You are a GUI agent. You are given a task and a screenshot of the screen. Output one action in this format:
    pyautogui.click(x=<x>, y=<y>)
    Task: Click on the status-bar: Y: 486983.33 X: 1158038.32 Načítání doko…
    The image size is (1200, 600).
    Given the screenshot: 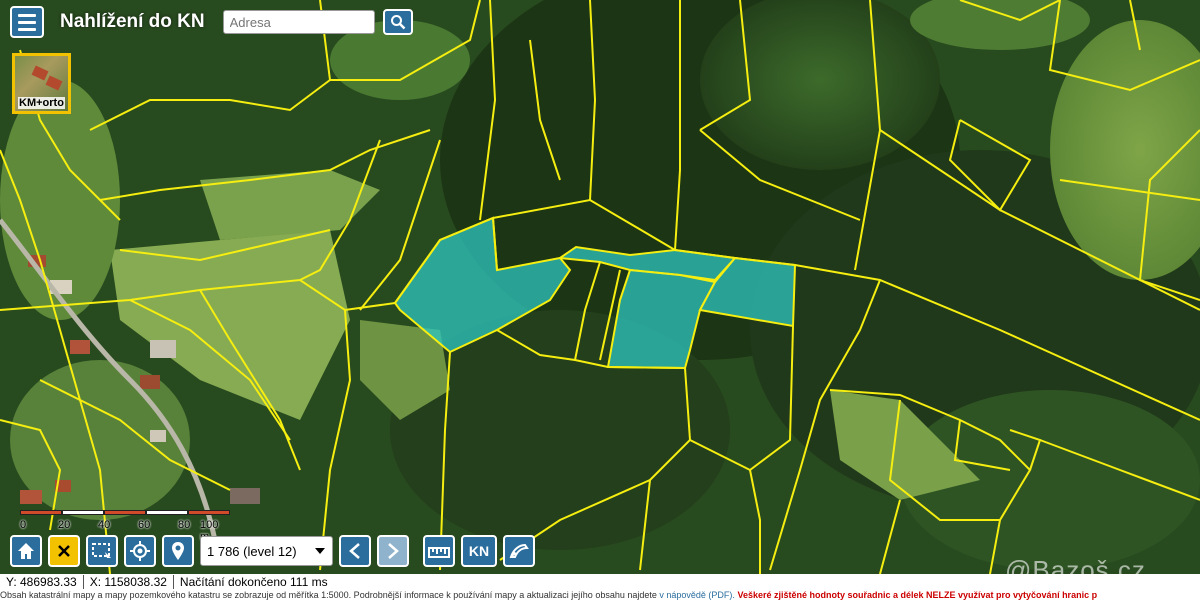 What is the action you would take?
    pyautogui.click(x=600, y=582)
    